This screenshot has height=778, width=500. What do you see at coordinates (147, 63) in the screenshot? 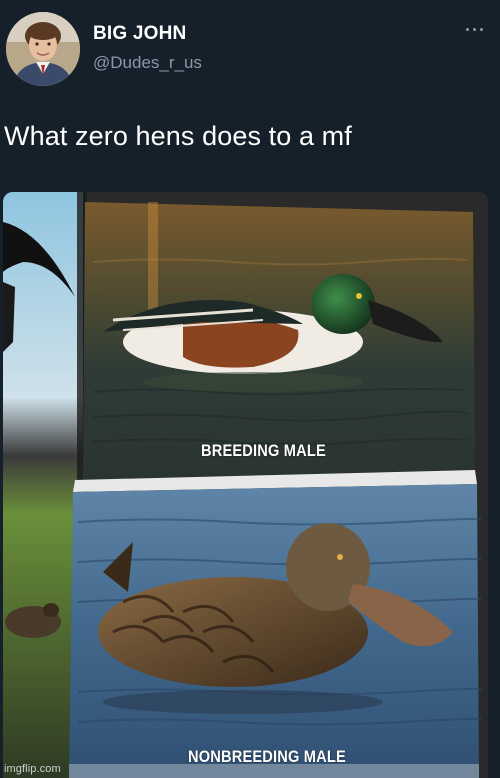
I see `user-handle: @Dudes_r_us` at bounding box center [147, 63].